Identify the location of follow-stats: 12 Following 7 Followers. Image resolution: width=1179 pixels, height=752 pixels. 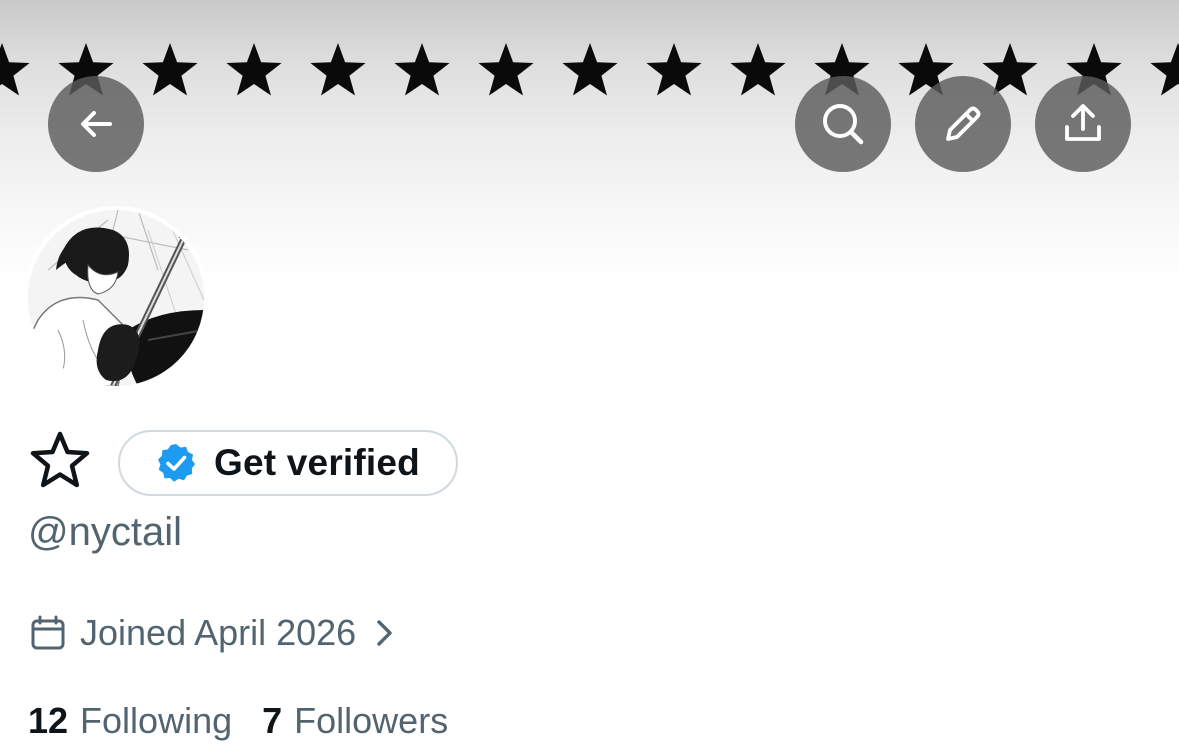
(253, 721).